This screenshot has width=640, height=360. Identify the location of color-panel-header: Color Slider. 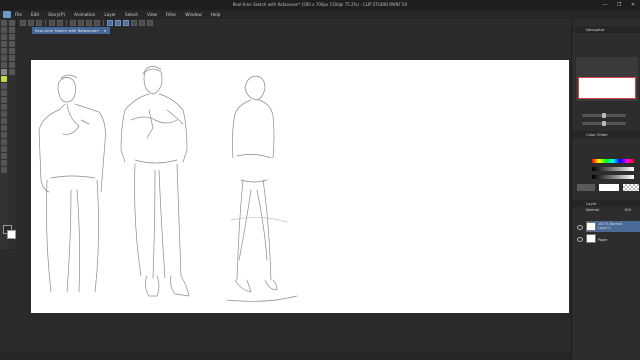
(606, 134).